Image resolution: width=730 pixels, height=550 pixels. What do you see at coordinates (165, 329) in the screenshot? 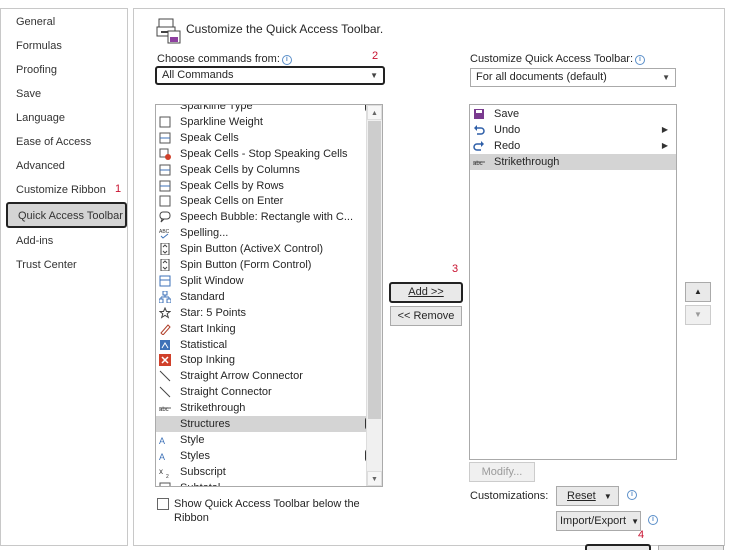
I see `inking-icon` at bounding box center [165, 329].